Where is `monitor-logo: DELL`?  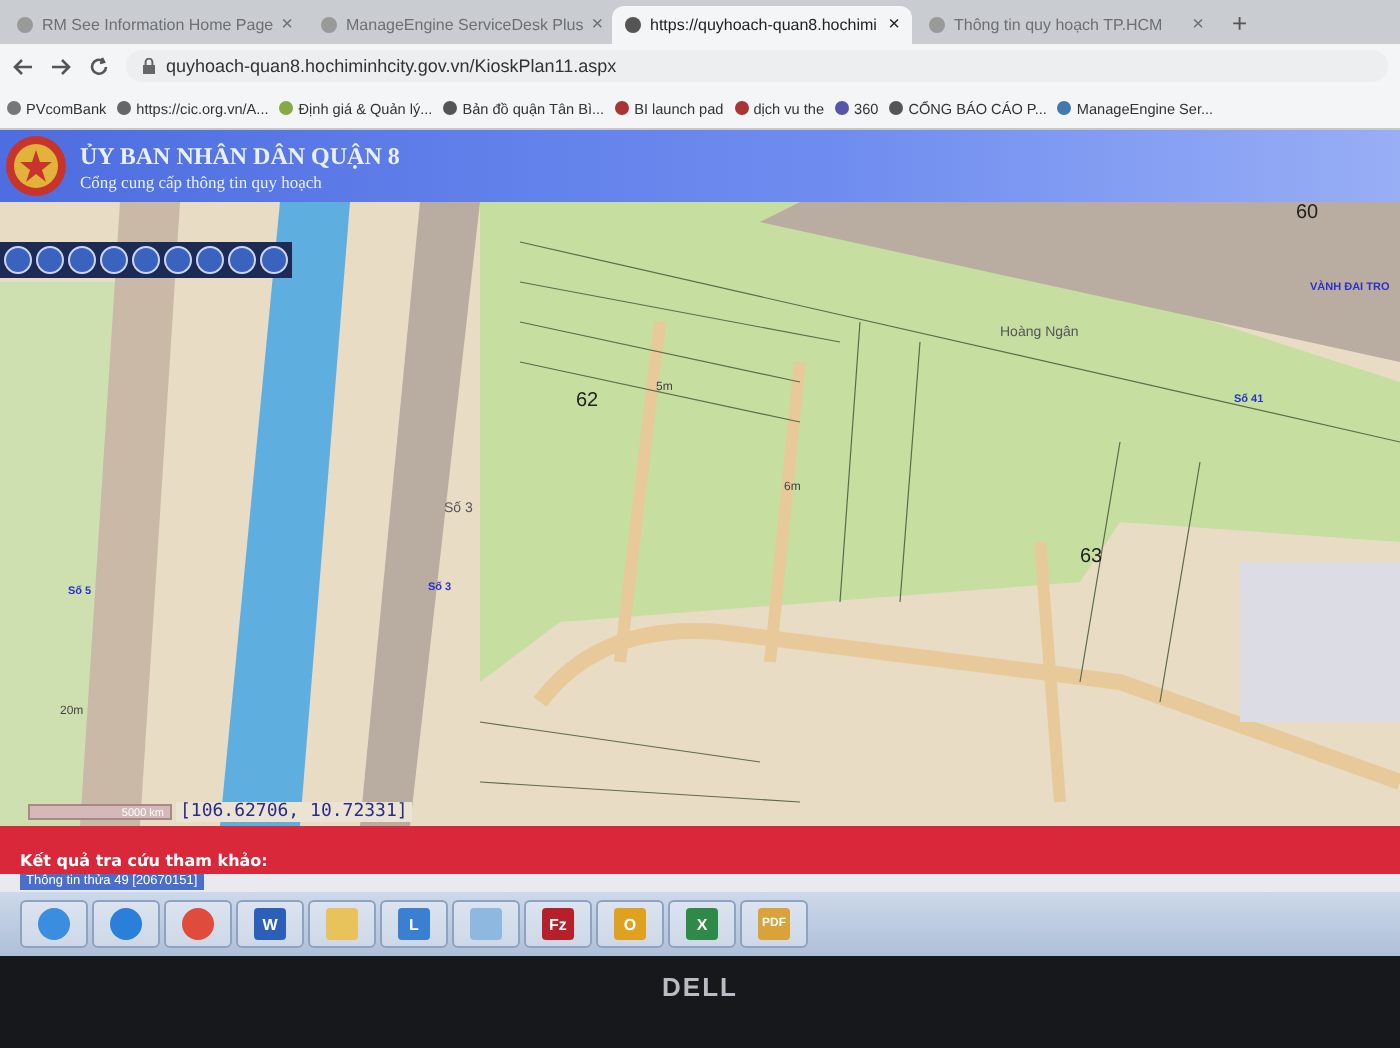 monitor-logo: DELL is located at coordinates (700, 988).